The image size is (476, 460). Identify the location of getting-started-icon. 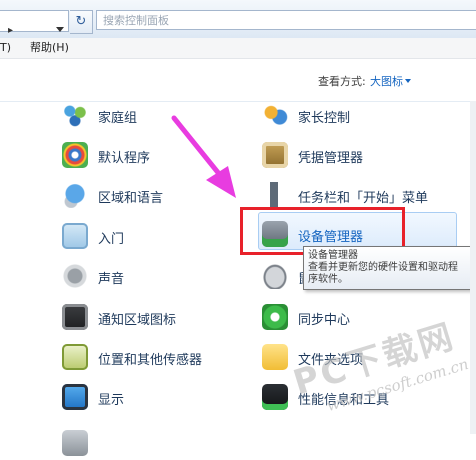
(75, 236).